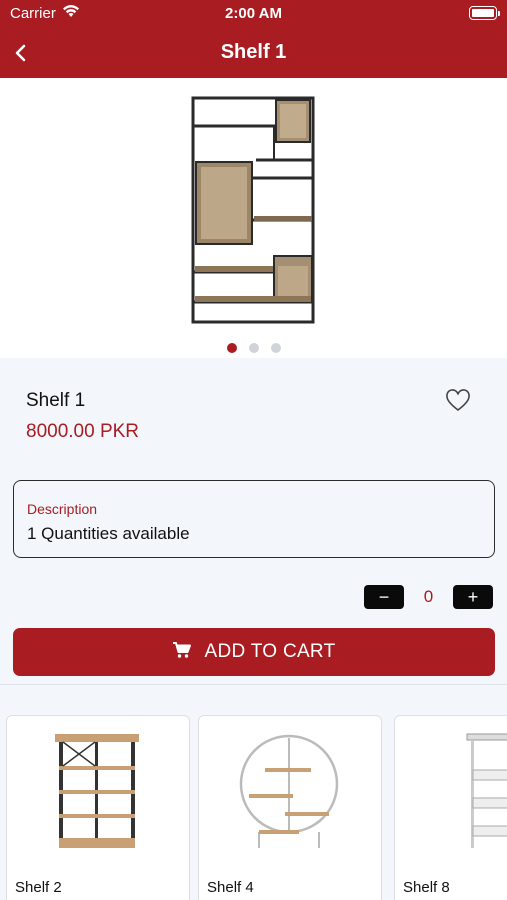  Describe the element at coordinates (253, 210) in the screenshot. I see `product-image` at that location.